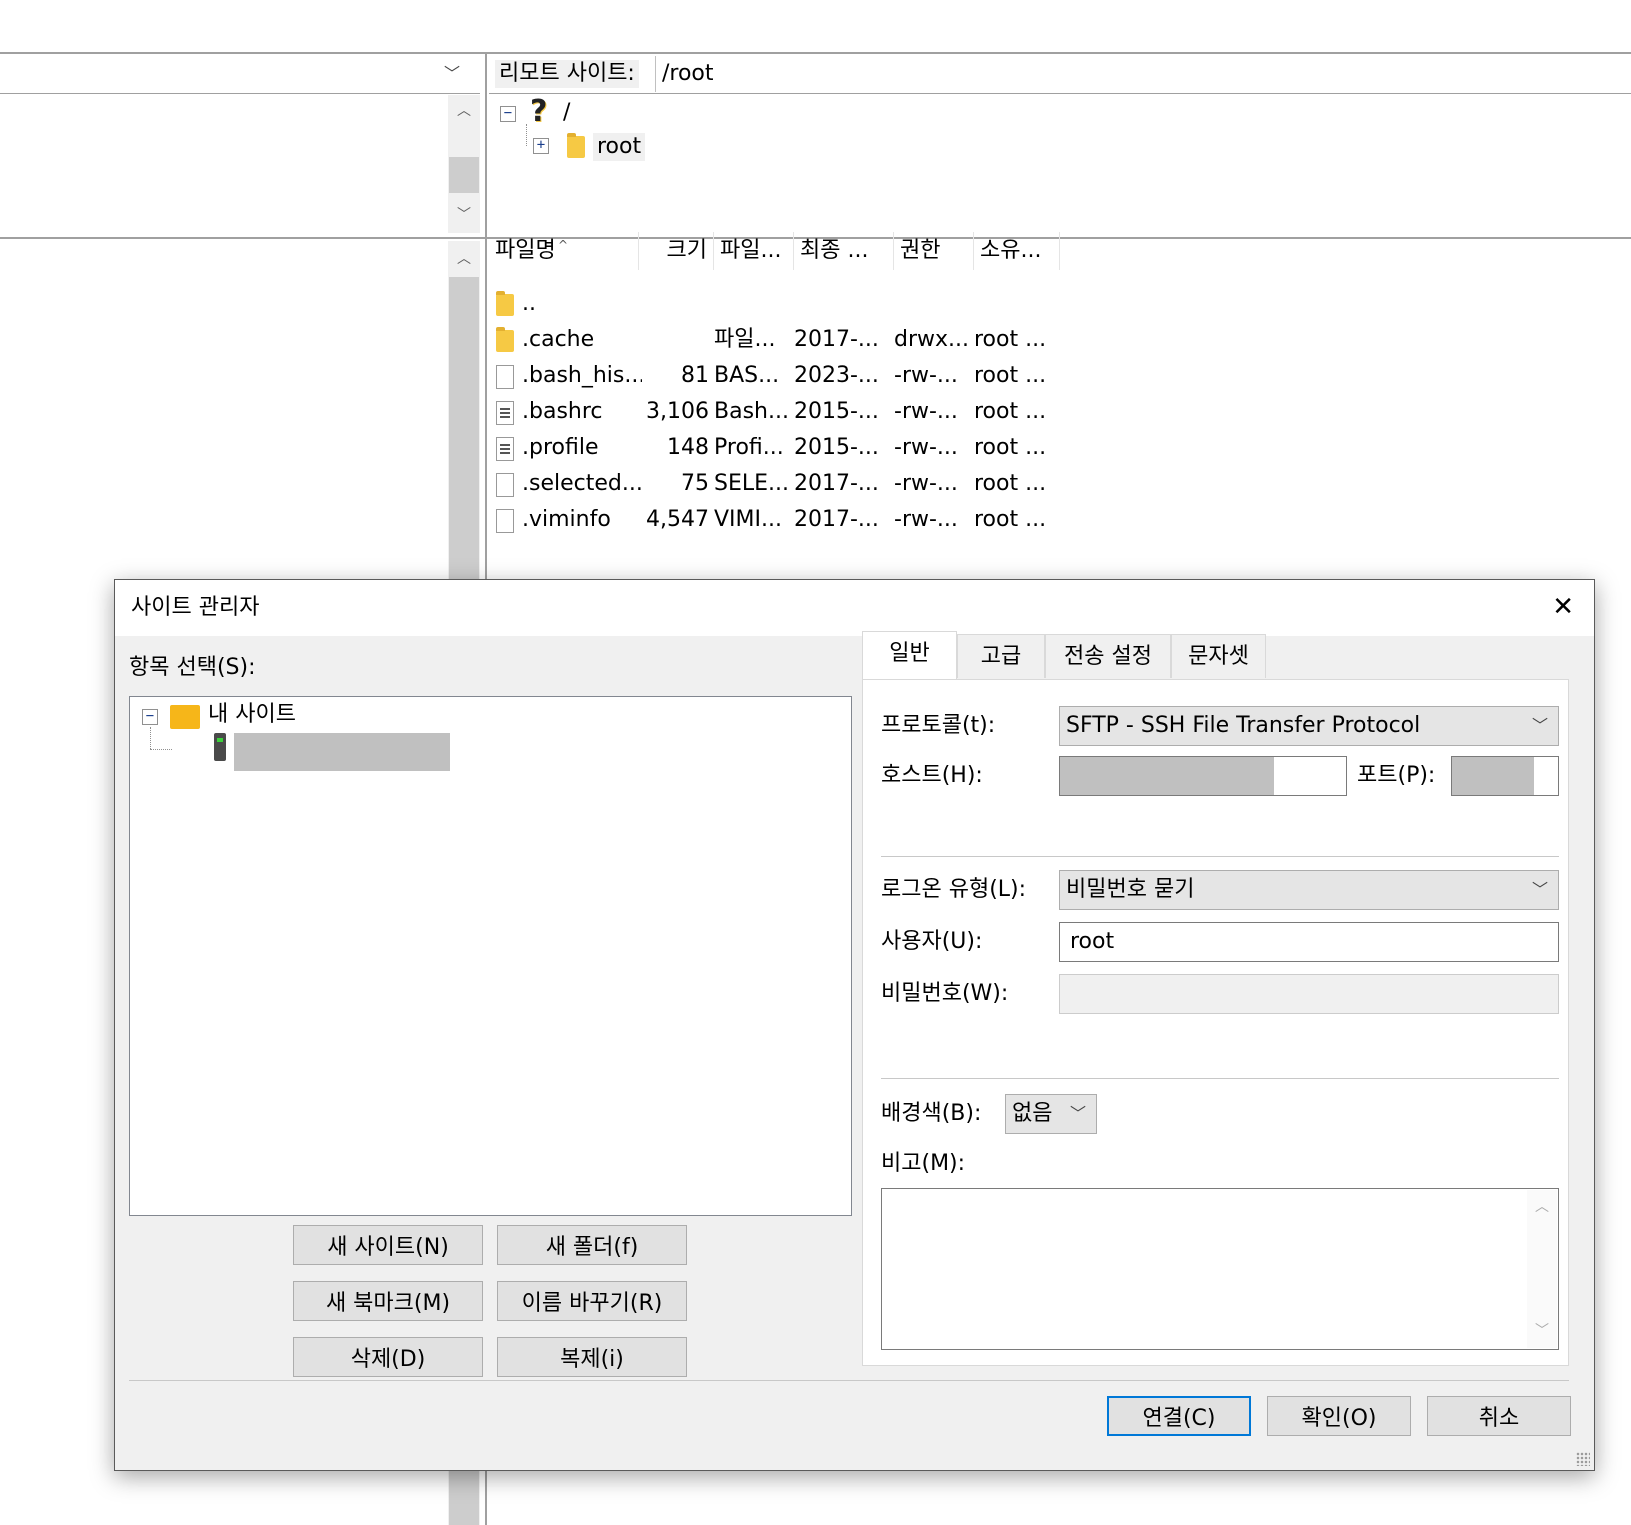 This screenshot has height=1525, width=1631. I want to click on unknown-drive-icon: ?, so click(539, 111).